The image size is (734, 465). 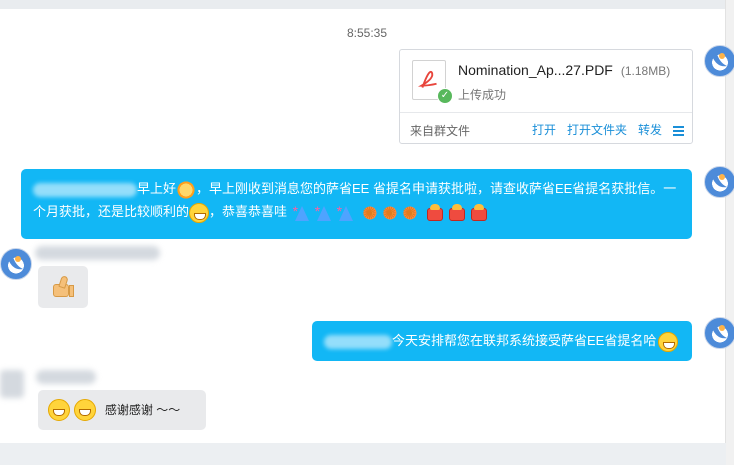 I want to click on top-edge-bar, so click(x=363, y=4).